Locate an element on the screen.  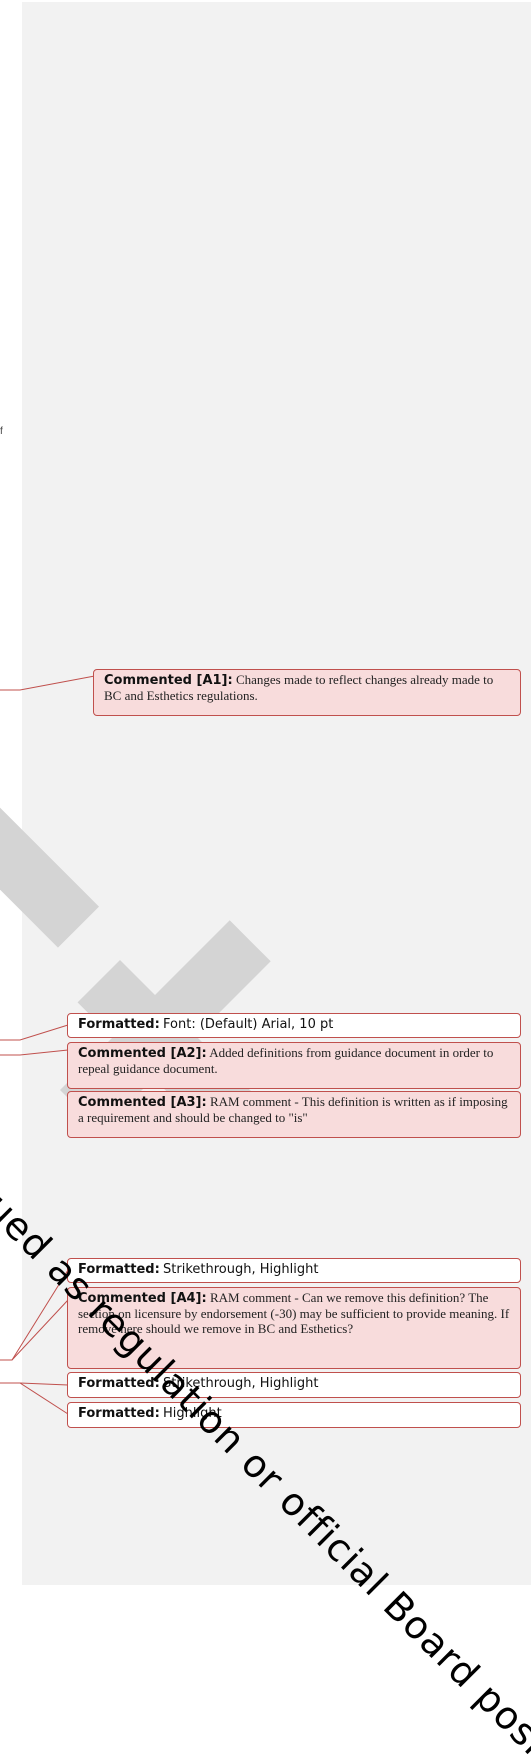
cut-off-text: f is located at coordinates (1, 431).